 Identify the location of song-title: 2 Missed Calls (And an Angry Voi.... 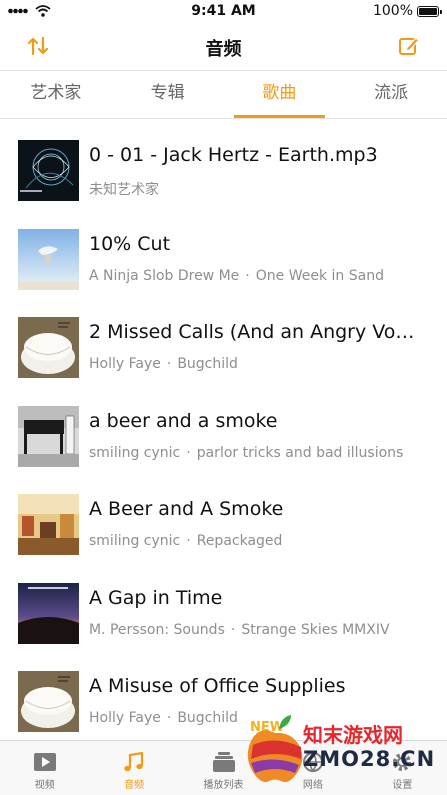
(253, 332).